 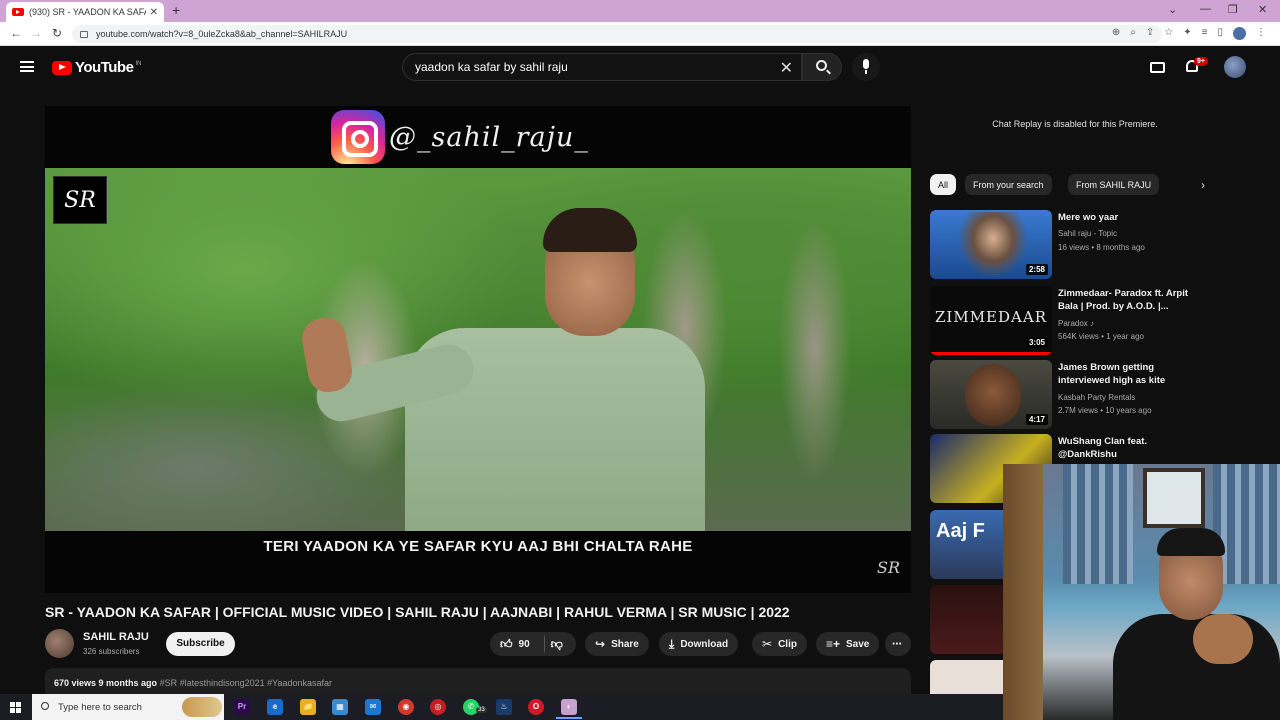 I want to click on zoom-icon: ⌕, so click(x=1133, y=33).